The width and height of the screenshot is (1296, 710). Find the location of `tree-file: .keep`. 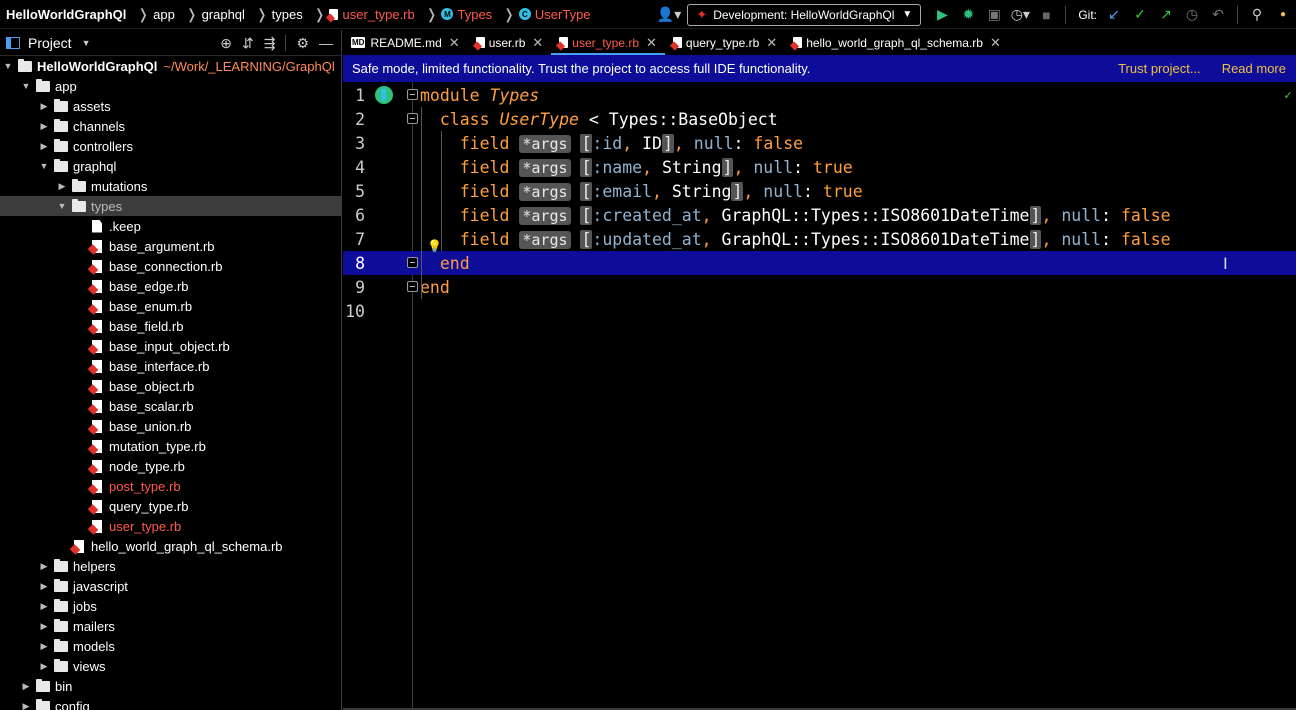

tree-file: .keep is located at coordinates (170, 226).